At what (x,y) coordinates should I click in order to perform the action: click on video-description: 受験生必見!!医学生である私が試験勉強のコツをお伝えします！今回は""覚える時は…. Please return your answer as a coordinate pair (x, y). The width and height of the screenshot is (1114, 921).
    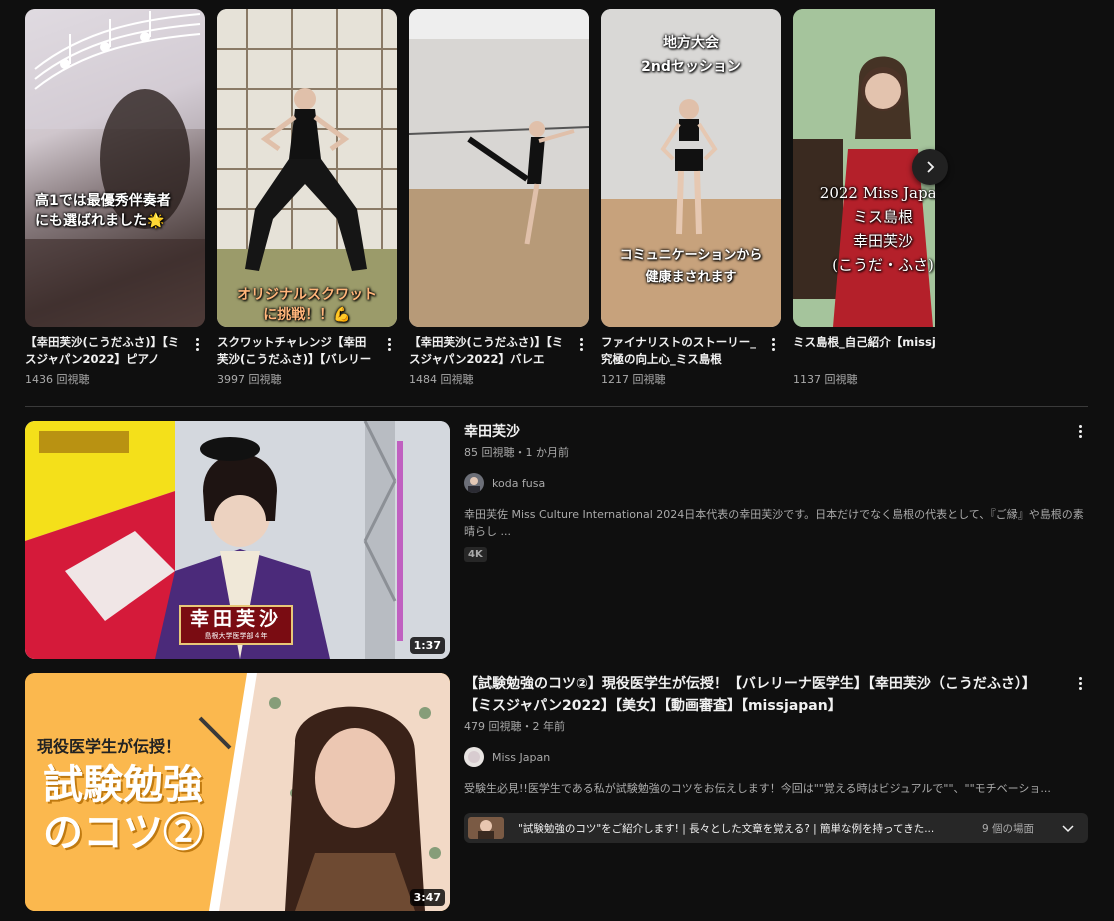
    Looking at the image, I should click on (757, 788).